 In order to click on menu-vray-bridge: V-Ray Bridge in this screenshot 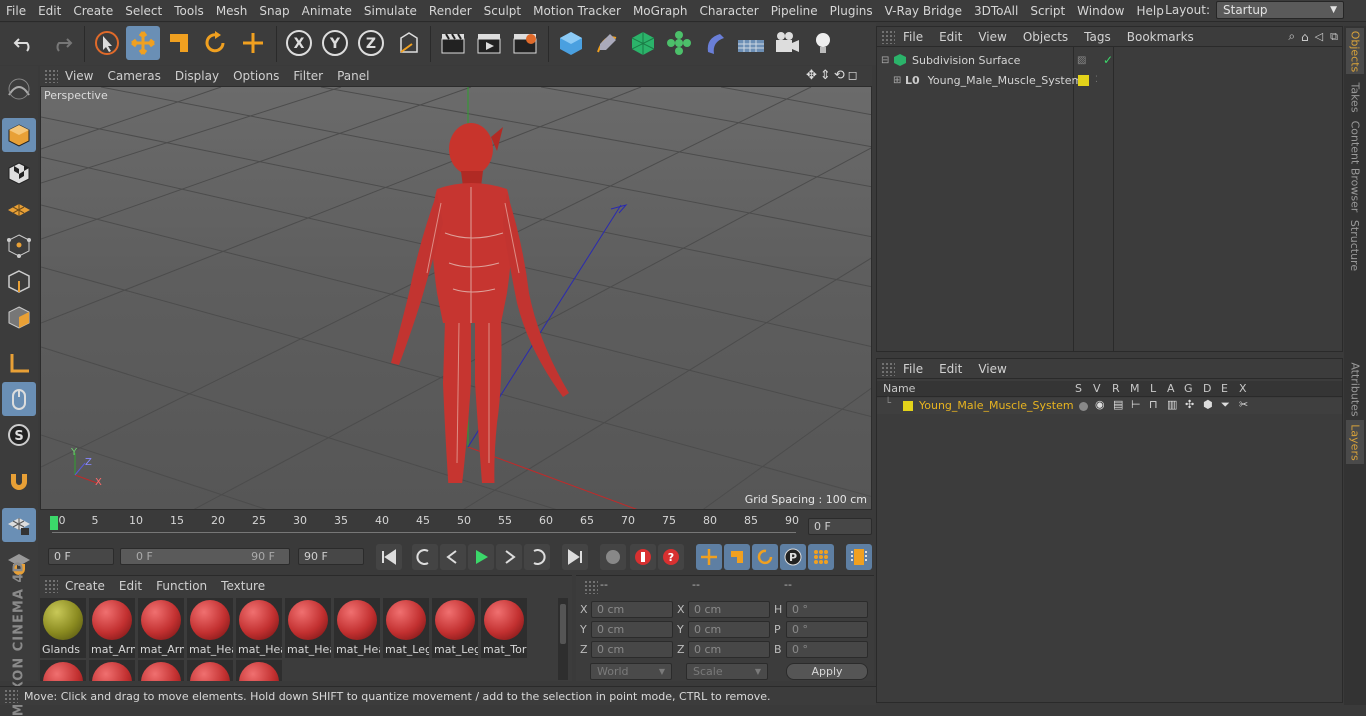, I will do `click(923, 11)`.